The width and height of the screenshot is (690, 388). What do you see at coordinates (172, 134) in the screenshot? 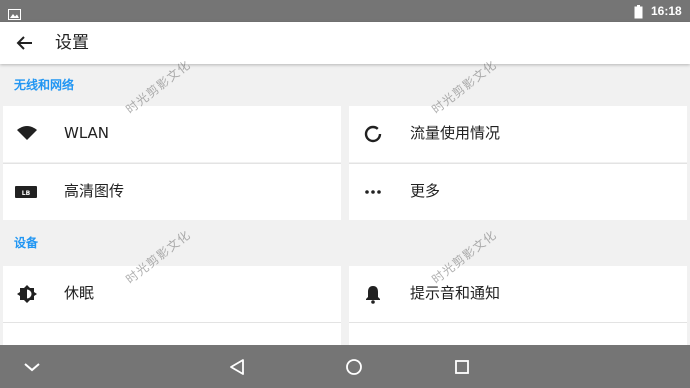
I see `tile-wlan: WLAN` at bounding box center [172, 134].